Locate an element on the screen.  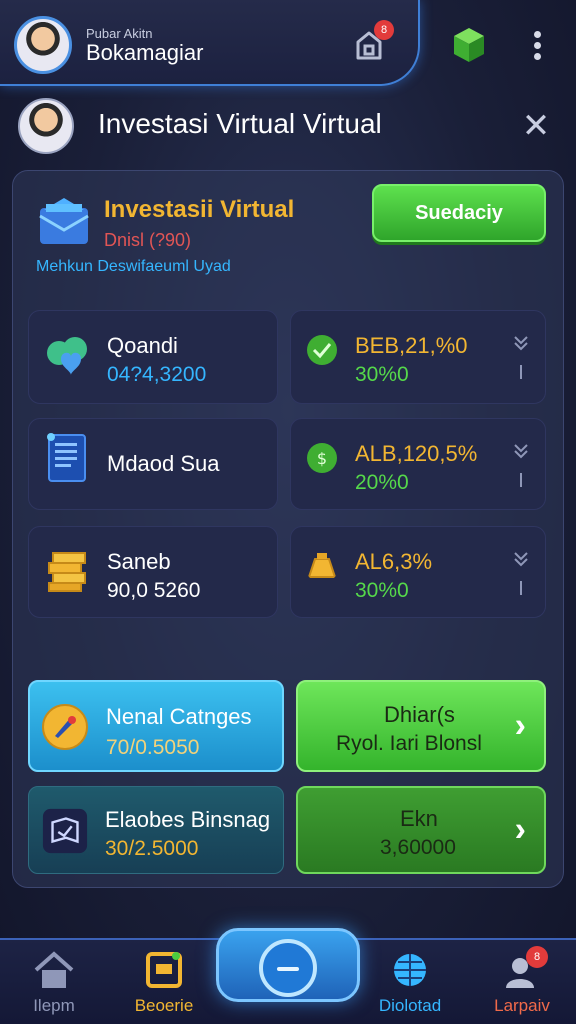
action-title: Ekn is located at coordinates (419, 818).